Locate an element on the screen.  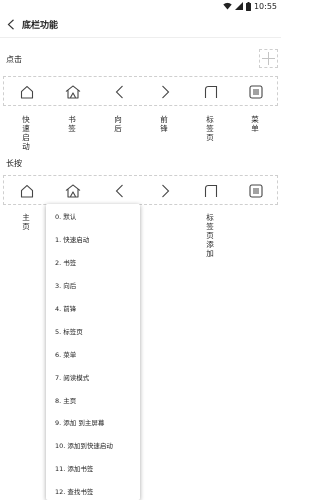
click-label-1: 书签 is located at coordinates (72, 124).